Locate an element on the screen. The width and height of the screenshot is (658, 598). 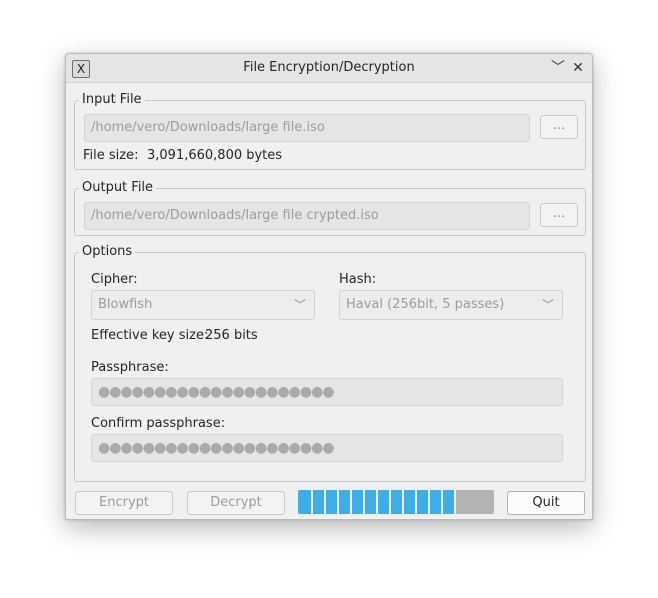
cipher-select-value: Blowfish is located at coordinates (125, 304).